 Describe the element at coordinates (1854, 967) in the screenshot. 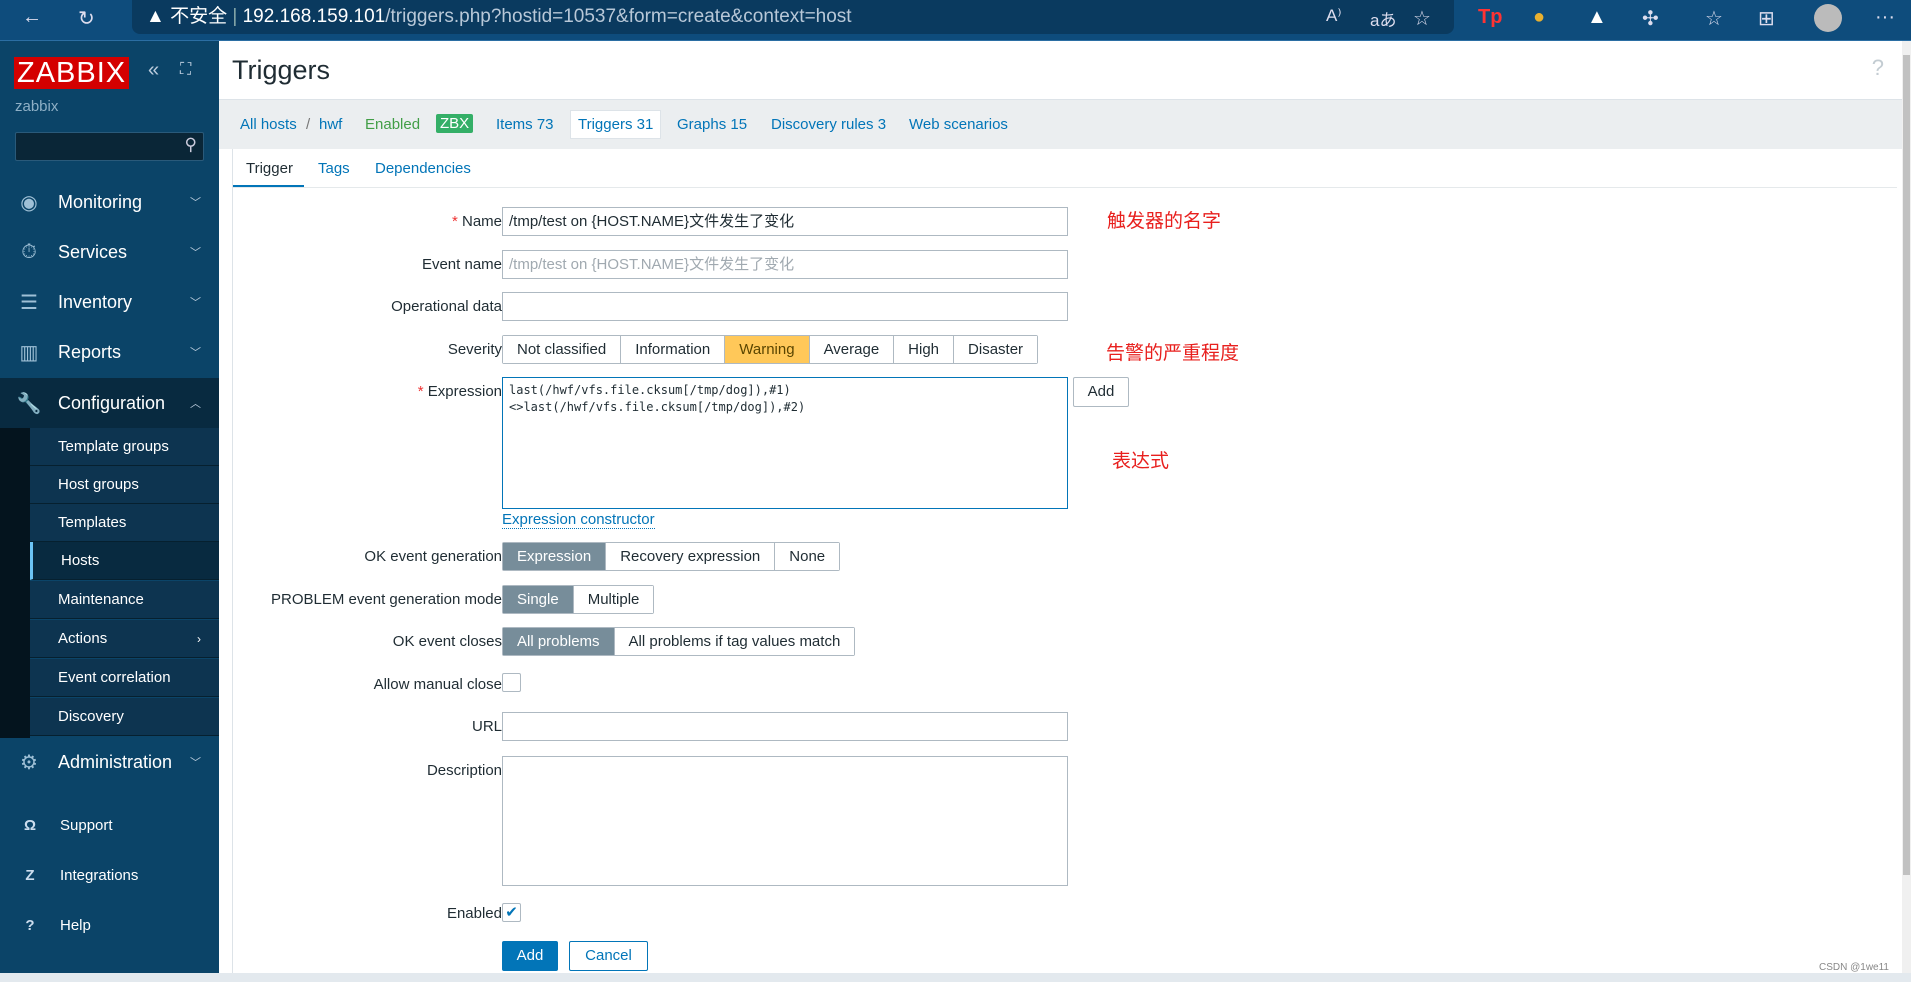

I see `watermark: CSDN @1we11` at that location.